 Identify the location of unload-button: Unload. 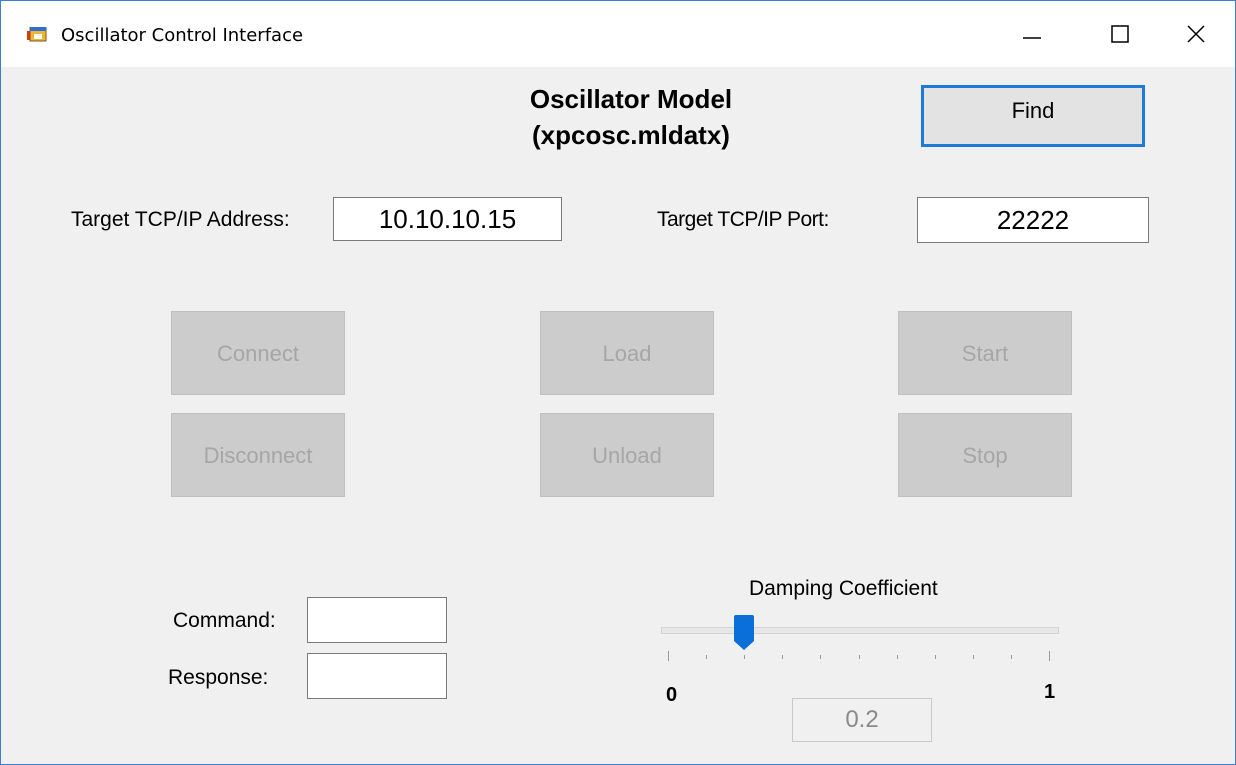
(627, 455).